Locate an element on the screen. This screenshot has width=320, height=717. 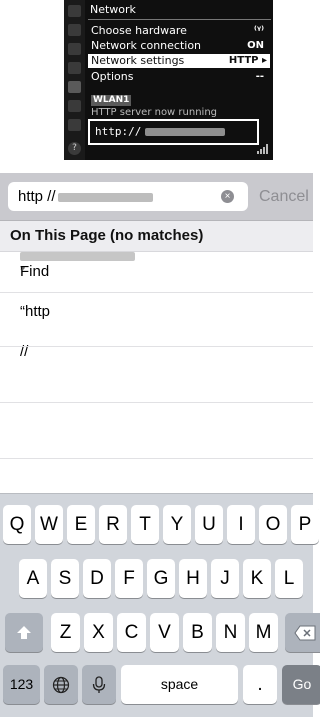
backspace-icon is located at coordinates (305, 633).